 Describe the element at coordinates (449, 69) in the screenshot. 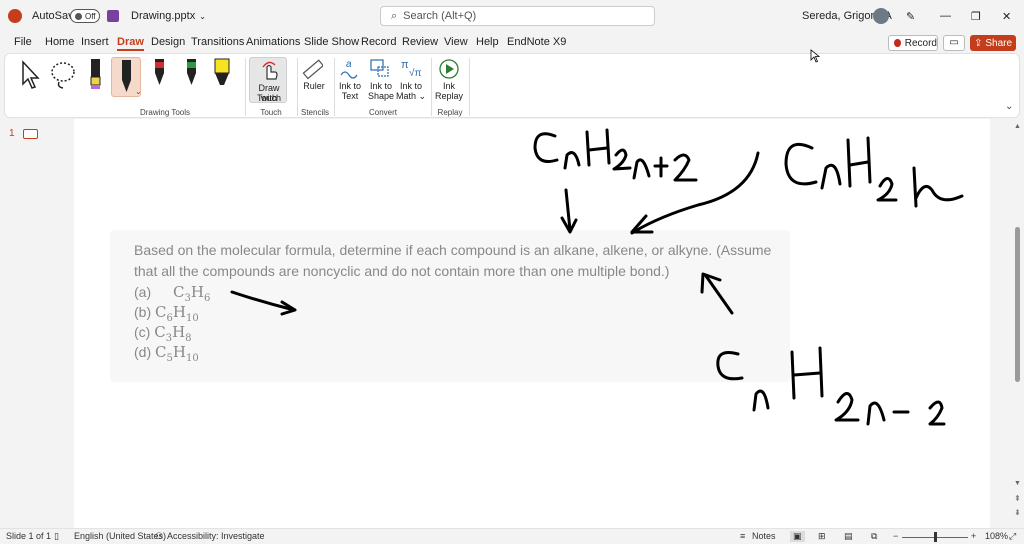

I see `ink-replay-icon` at that location.